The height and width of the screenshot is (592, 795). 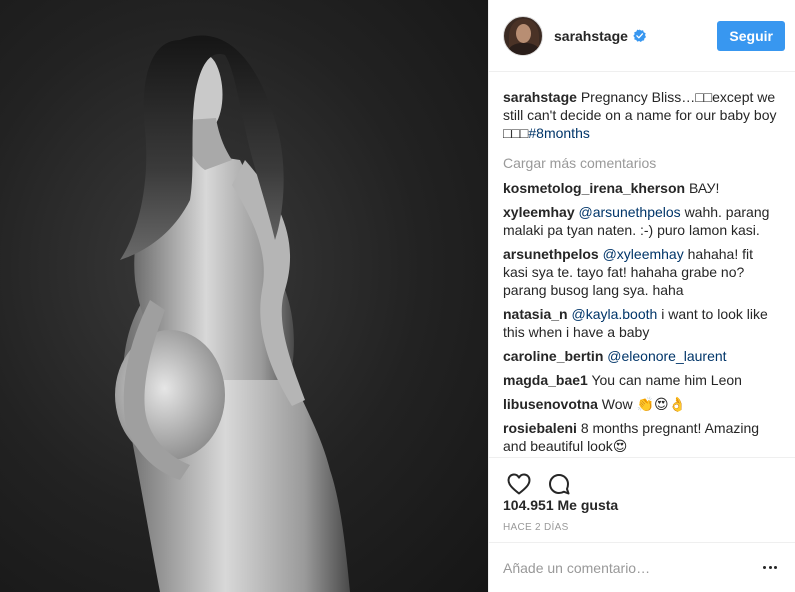 What do you see at coordinates (545, 380) in the screenshot?
I see `comment-username: magda_bae1` at bounding box center [545, 380].